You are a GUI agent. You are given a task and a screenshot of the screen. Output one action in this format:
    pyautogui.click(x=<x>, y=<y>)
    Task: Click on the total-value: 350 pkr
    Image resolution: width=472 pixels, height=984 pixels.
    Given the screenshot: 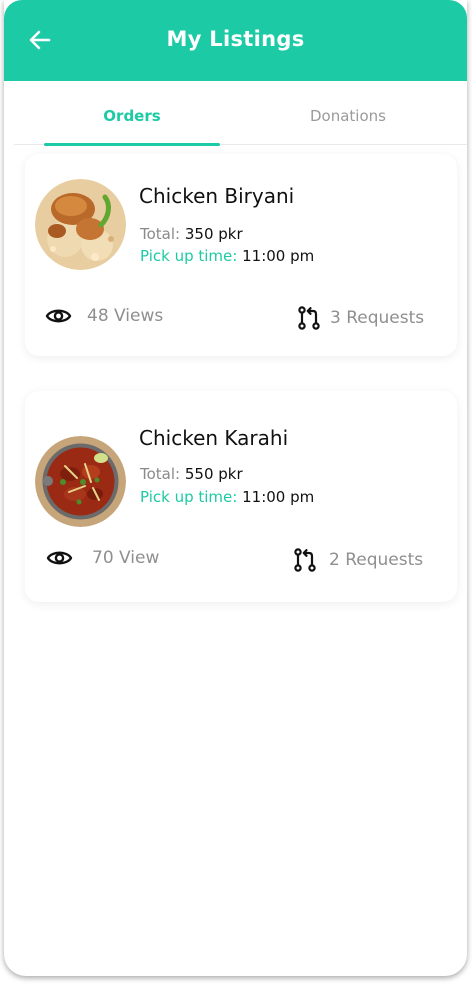 What is the action you would take?
    pyautogui.click(x=213, y=234)
    